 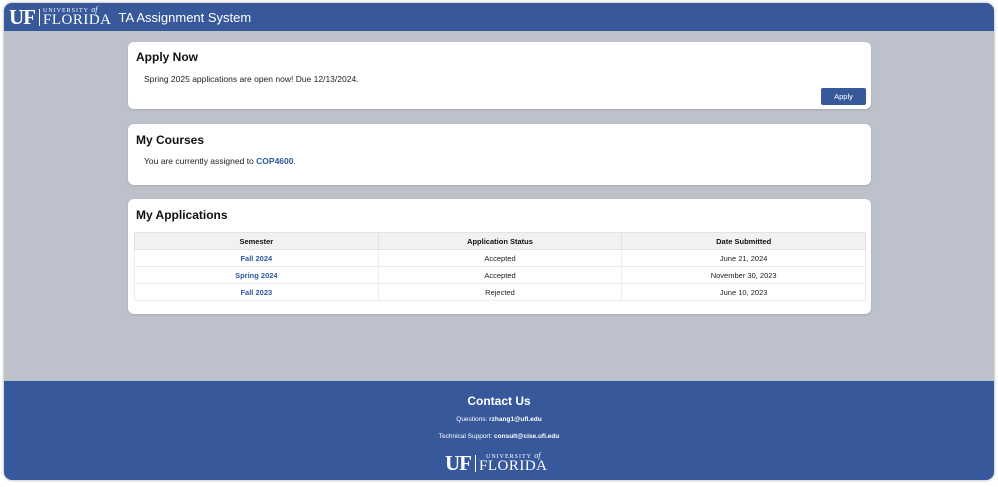 What do you see at coordinates (22, 16) in the screenshot?
I see `logo-uf-text: UF` at bounding box center [22, 16].